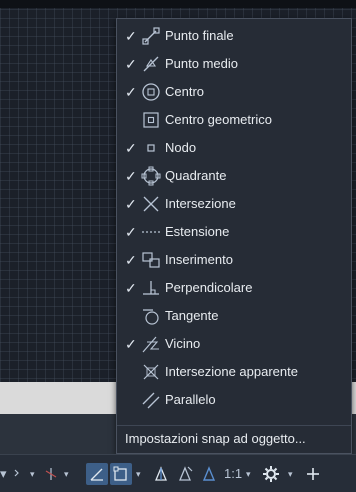  I want to click on menu-item-label: Punto finale, so click(199, 35).